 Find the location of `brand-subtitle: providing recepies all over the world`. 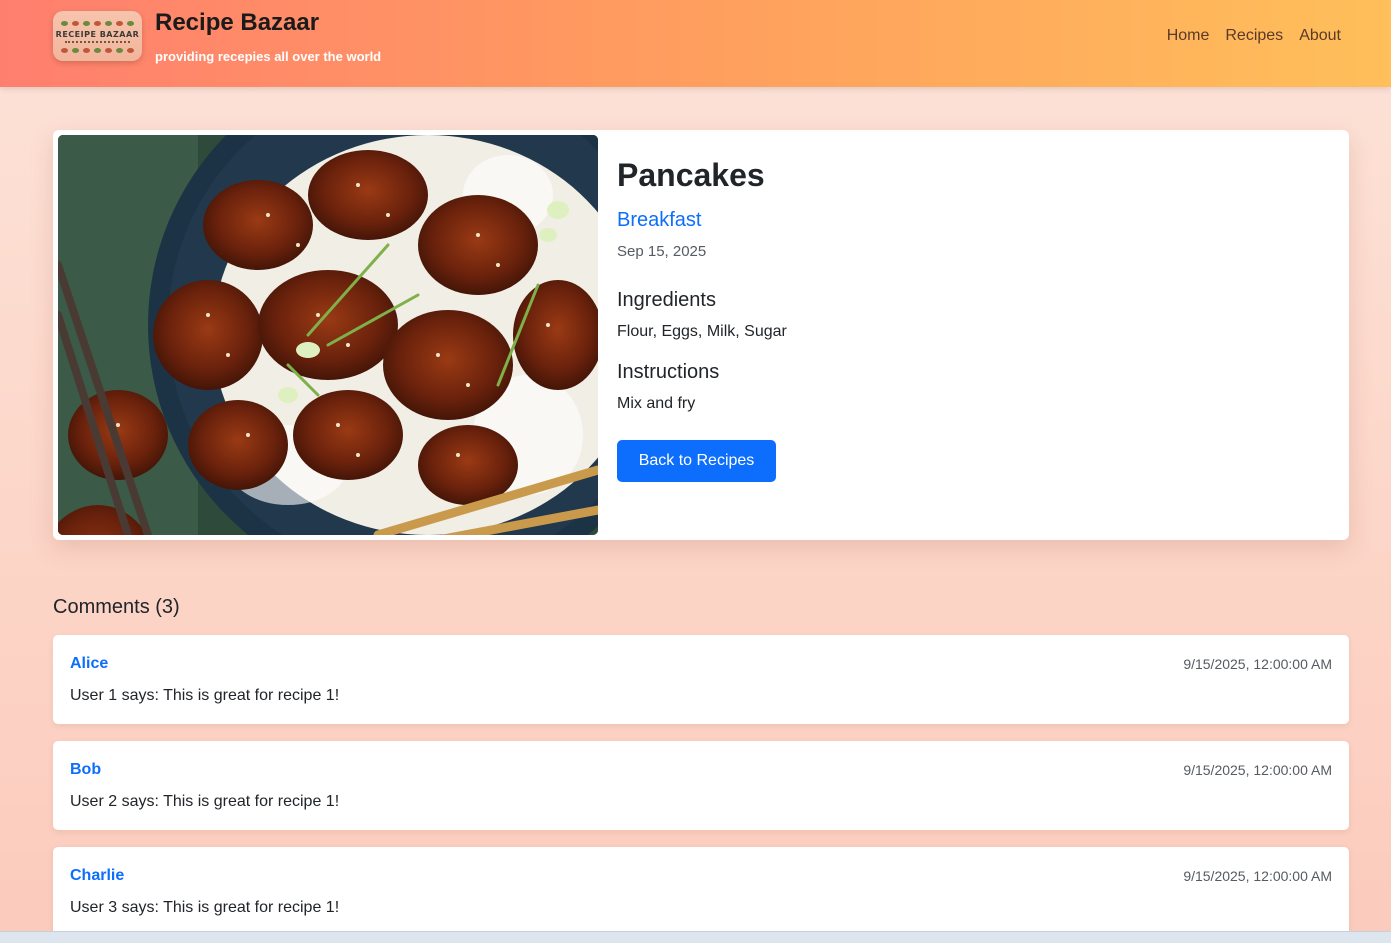

brand-subtitle: providing recepies all over the world is located at coordinates (268, 56).